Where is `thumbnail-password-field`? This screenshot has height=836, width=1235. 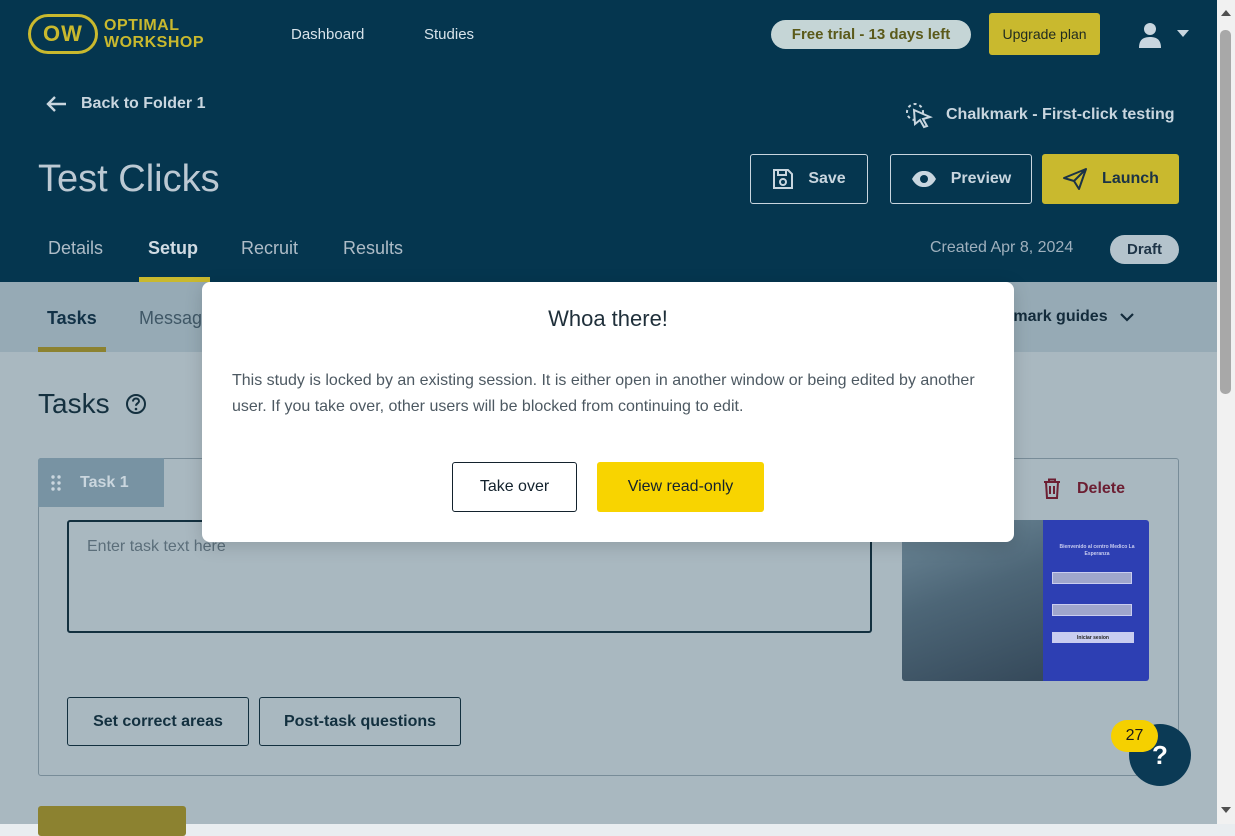 thumbnail-password-field is located at coordinates (1092, 610).